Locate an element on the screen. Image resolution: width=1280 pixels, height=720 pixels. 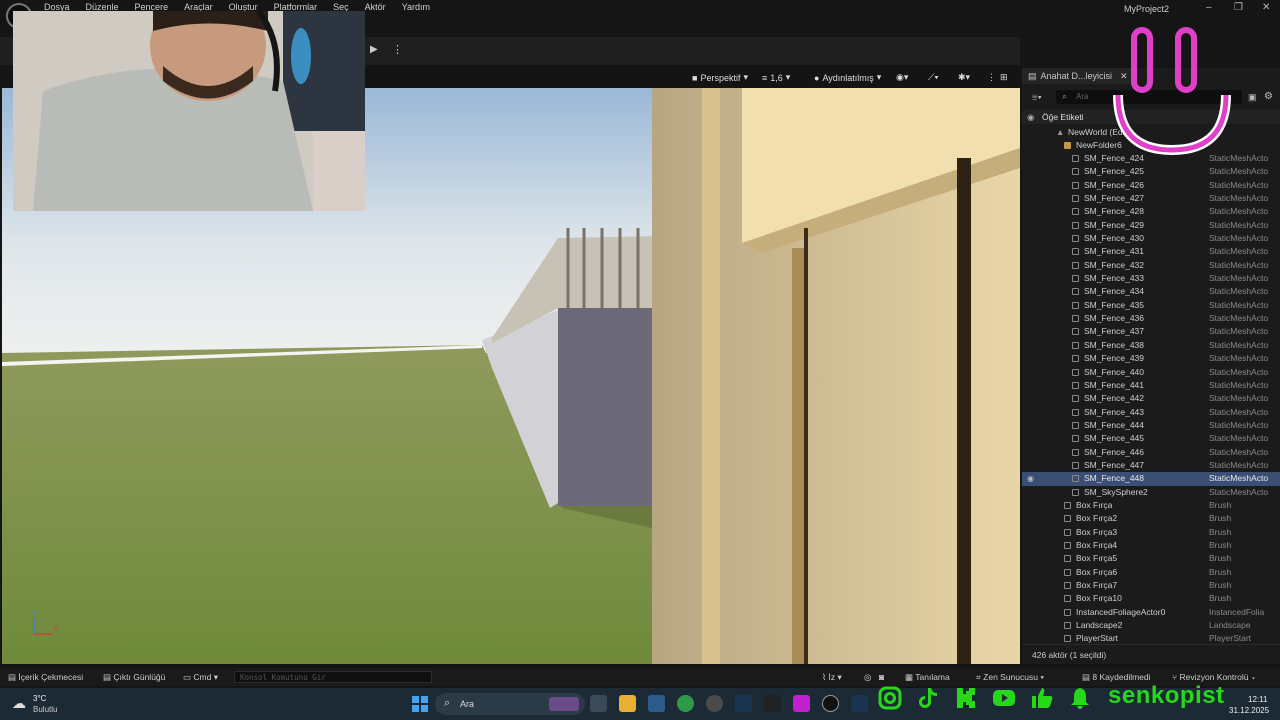
tree-row: InstancedFoliageActor0 InstancedFolia is located at coordinates (1151, 612).